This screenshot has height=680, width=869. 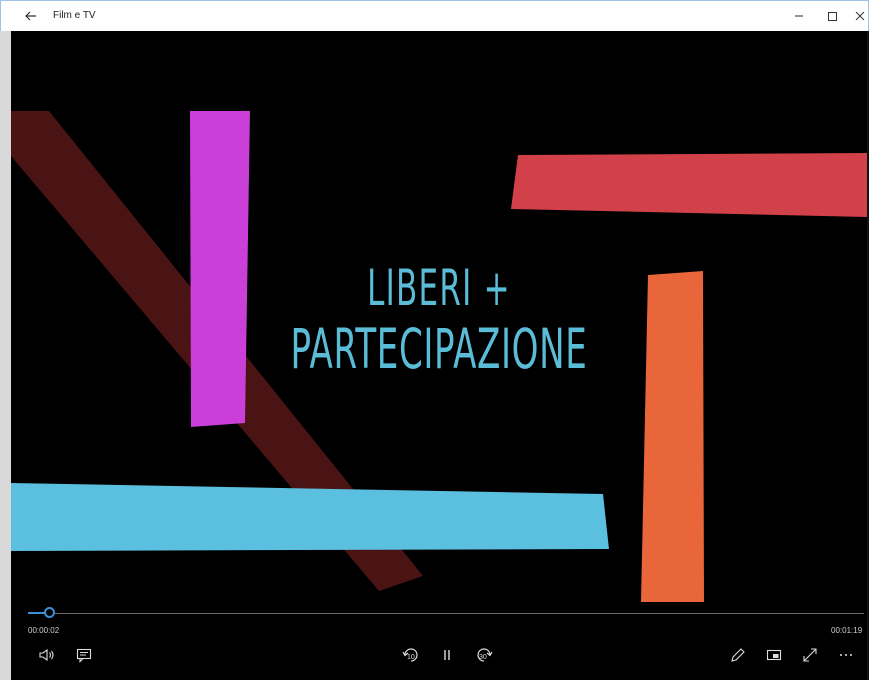 I want to click on total-time: 00:01:19, so click(x=847, y=630).